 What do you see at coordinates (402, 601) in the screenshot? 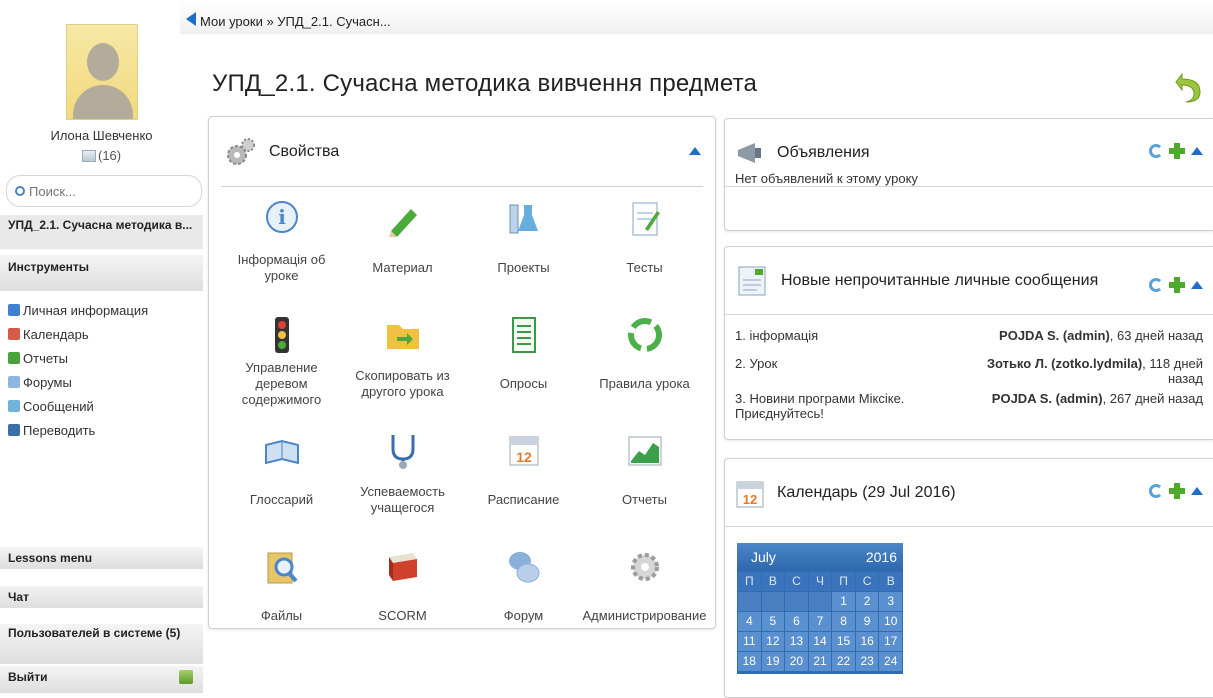
I see `tool-scorm-book: SCORM` at bounding box center [402, 601].